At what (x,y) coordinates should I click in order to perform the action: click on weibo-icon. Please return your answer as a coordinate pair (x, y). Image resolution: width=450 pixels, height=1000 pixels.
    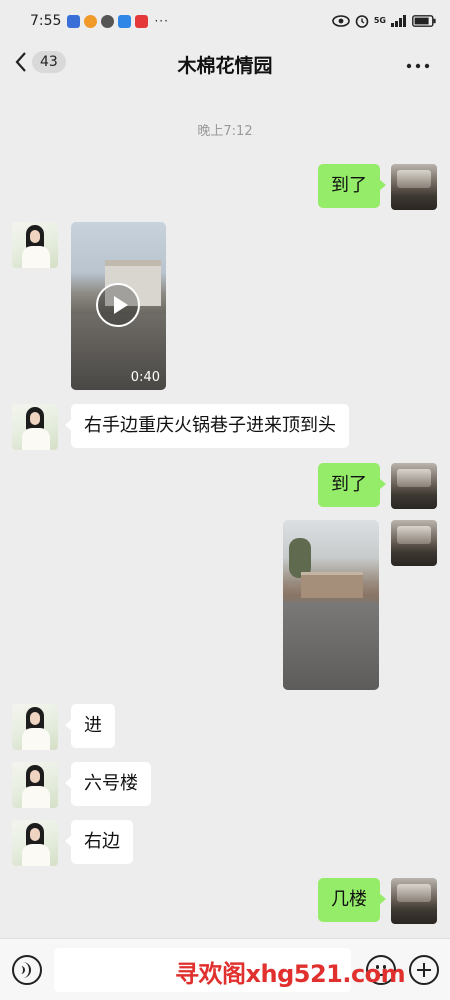
    Looking at the image, I should click on (91, 21).